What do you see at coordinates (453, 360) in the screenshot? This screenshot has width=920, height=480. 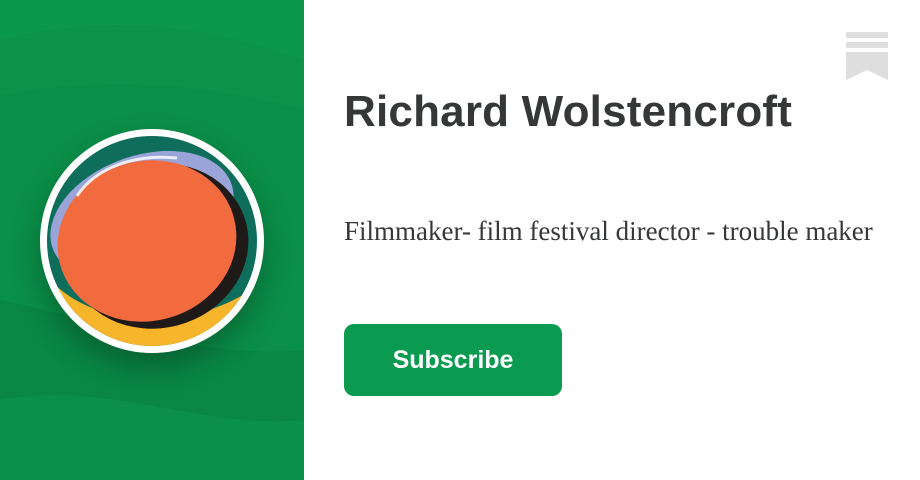 I see `subscribe-button: Subscribe` at bounding box center [453, 360].